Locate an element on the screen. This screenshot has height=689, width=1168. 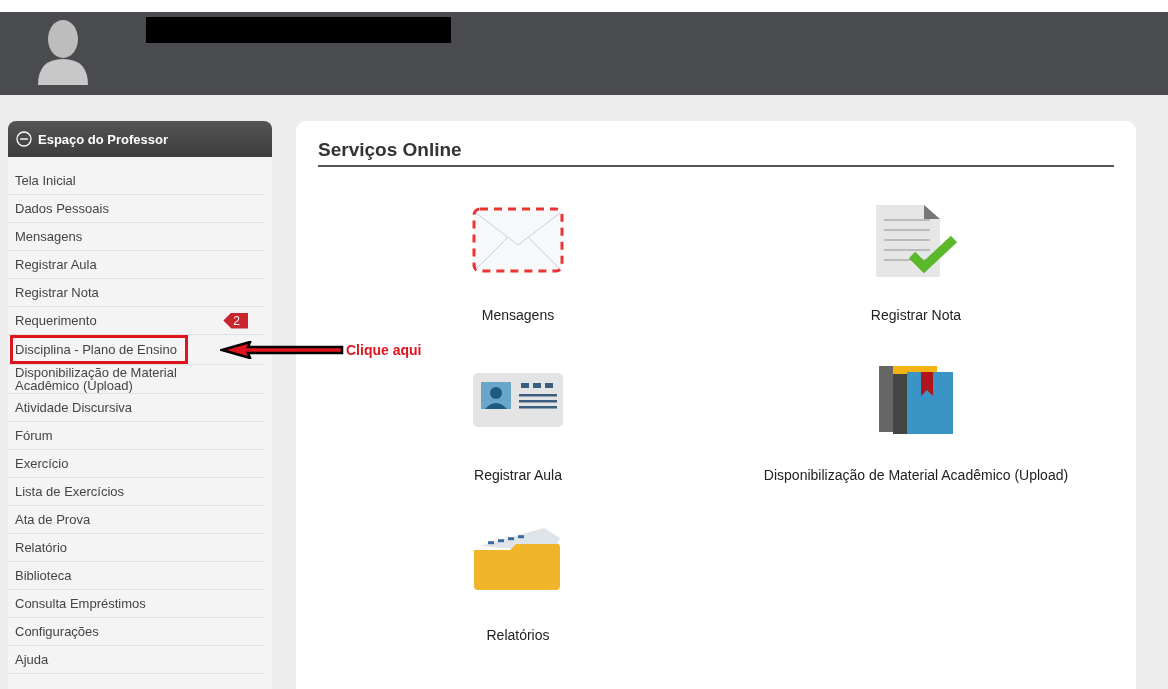
sidebar-link: Fórum is located at coordinates (34, 435).